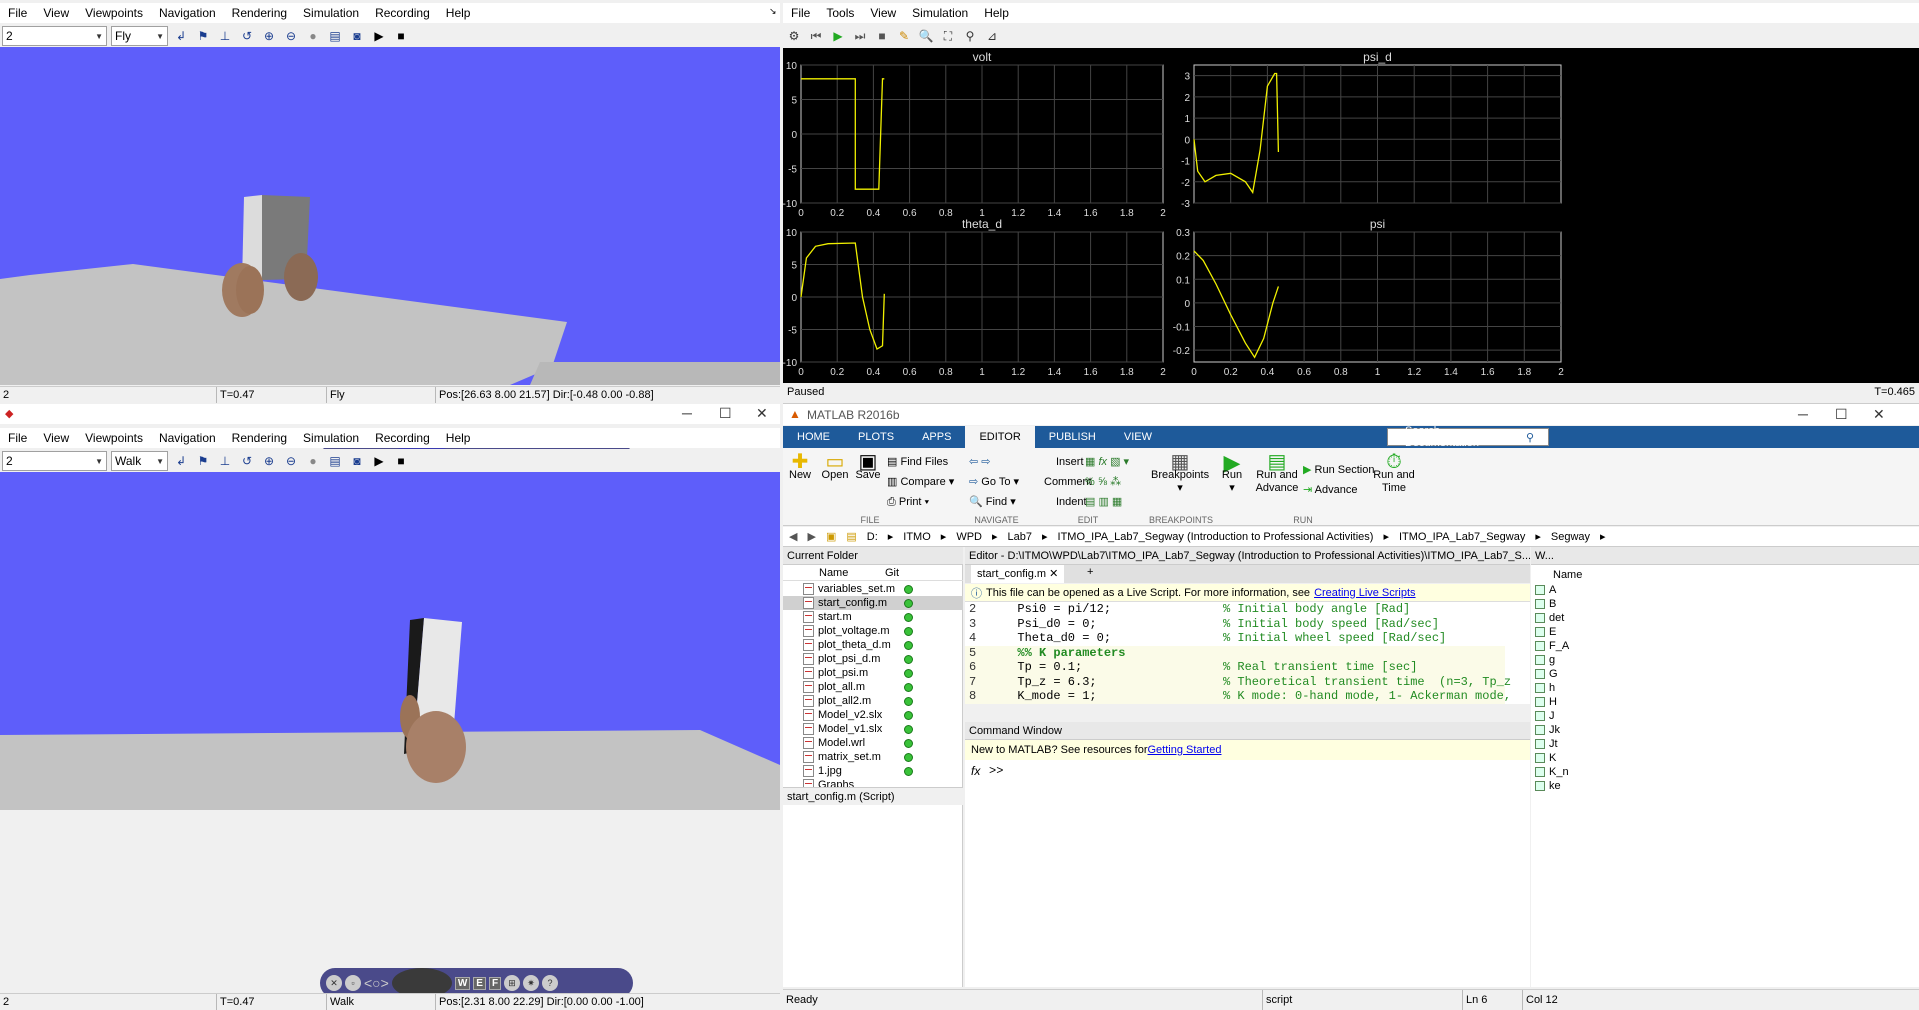  I want to click on straighten-nav-icon: ⊞, so click(512, 983).